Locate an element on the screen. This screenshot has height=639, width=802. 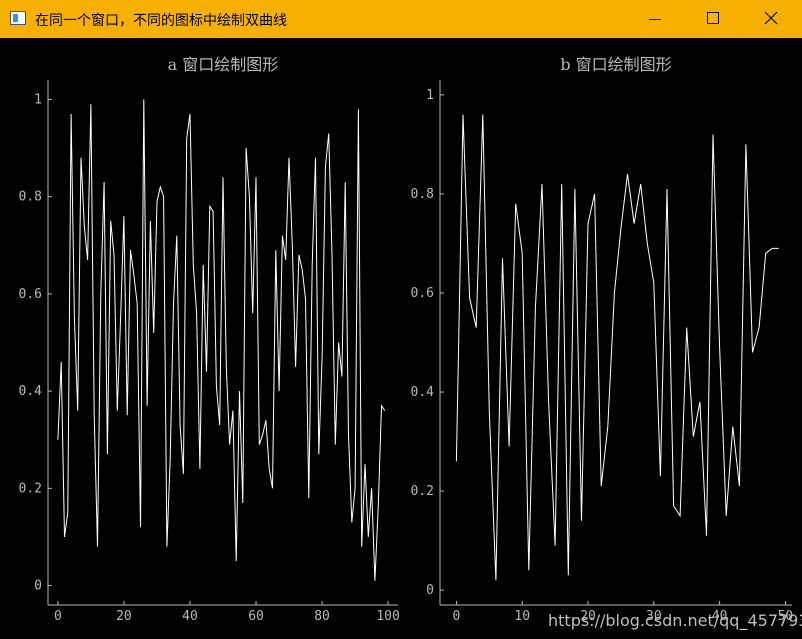
title-bar: 在同一个窗口，不同的图标中绘制双曲线 is located at coordinates (401, 19).